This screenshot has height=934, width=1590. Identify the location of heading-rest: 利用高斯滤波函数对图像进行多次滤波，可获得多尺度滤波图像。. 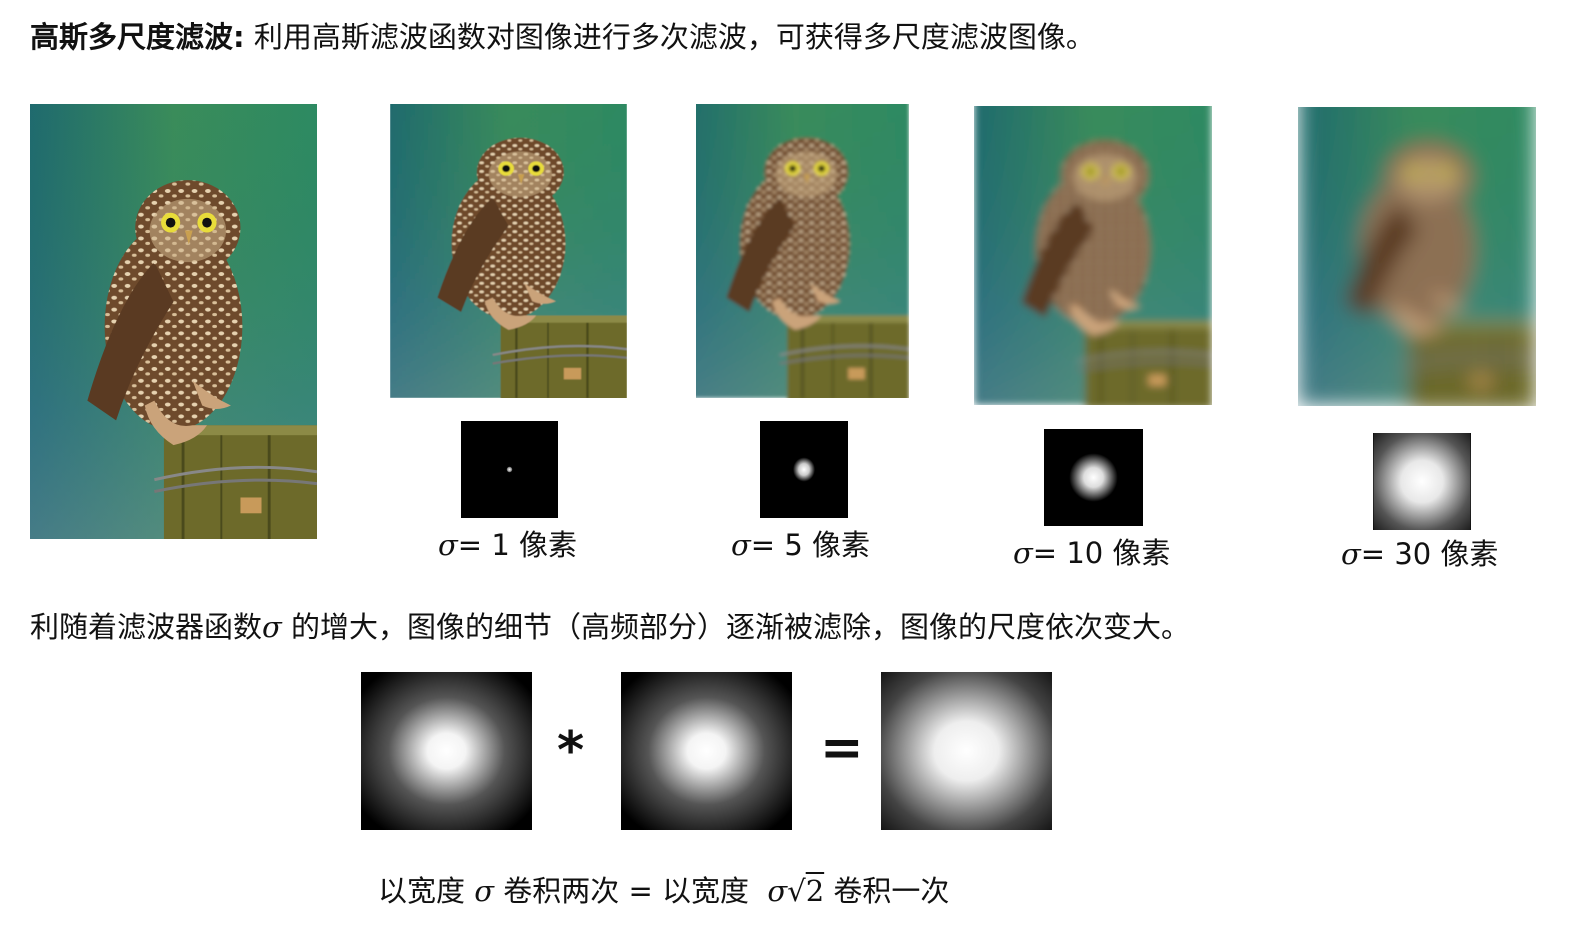
(669, 37).